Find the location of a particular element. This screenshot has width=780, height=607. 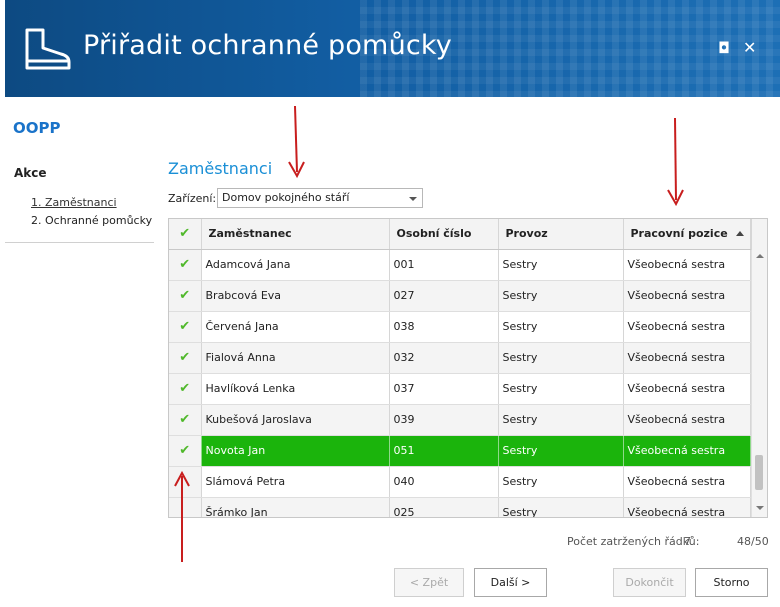

column-header-job-position-label: Pracovní pozice is located at coordinates (679, 234).